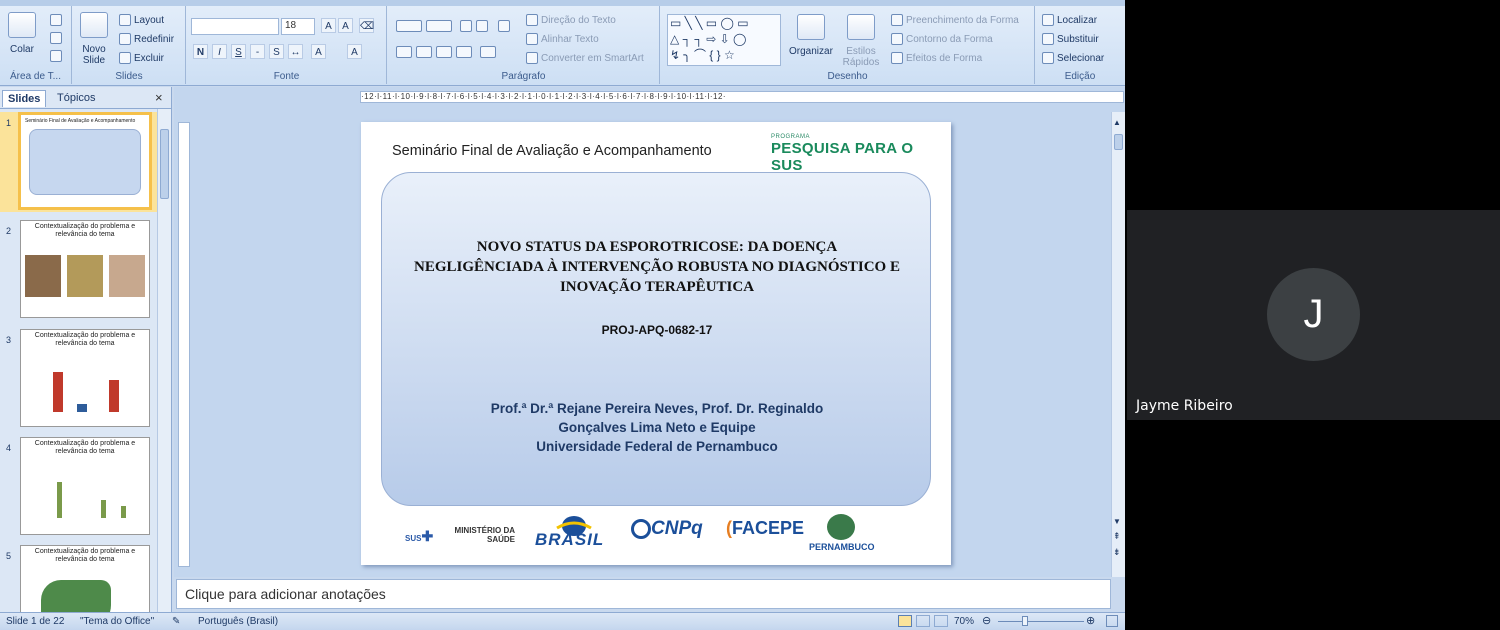 Image resolution: width=1500 pixels, height=630 pixels. I want to click on grow-font-button: A, so click(328, 25).